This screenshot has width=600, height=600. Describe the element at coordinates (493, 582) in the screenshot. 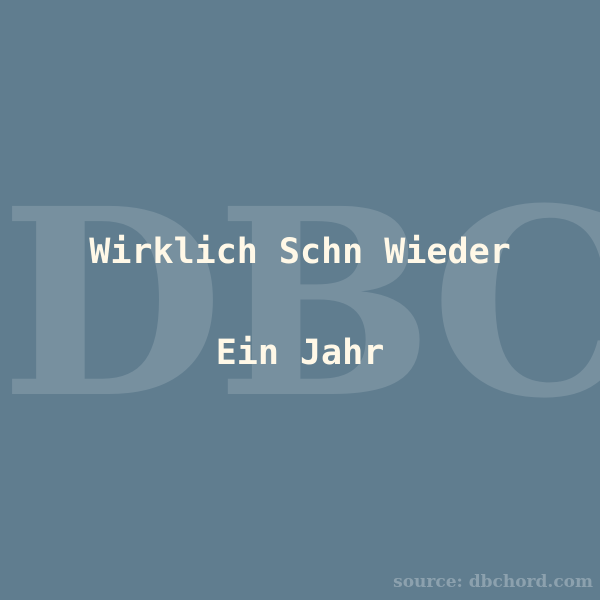

I see `source-credit: source: dbchord.com` at that location.